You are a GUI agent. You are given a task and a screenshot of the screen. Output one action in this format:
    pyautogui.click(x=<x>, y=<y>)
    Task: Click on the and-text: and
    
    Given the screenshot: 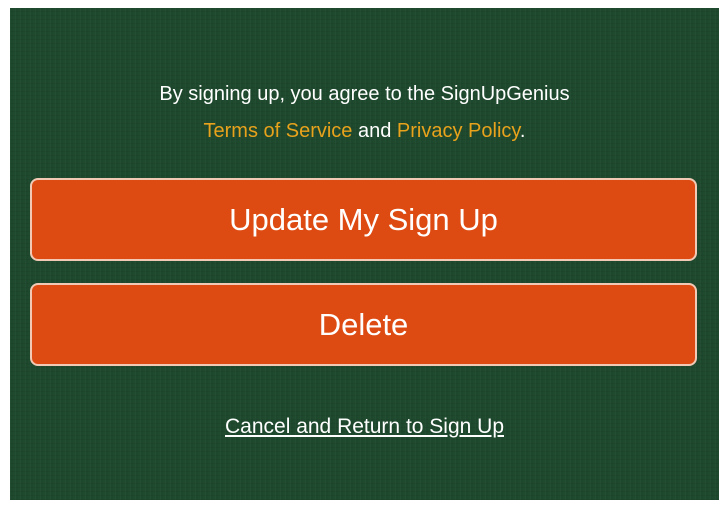 What is the action you would take?
    pyautogui.click(x=374, y=131)
    